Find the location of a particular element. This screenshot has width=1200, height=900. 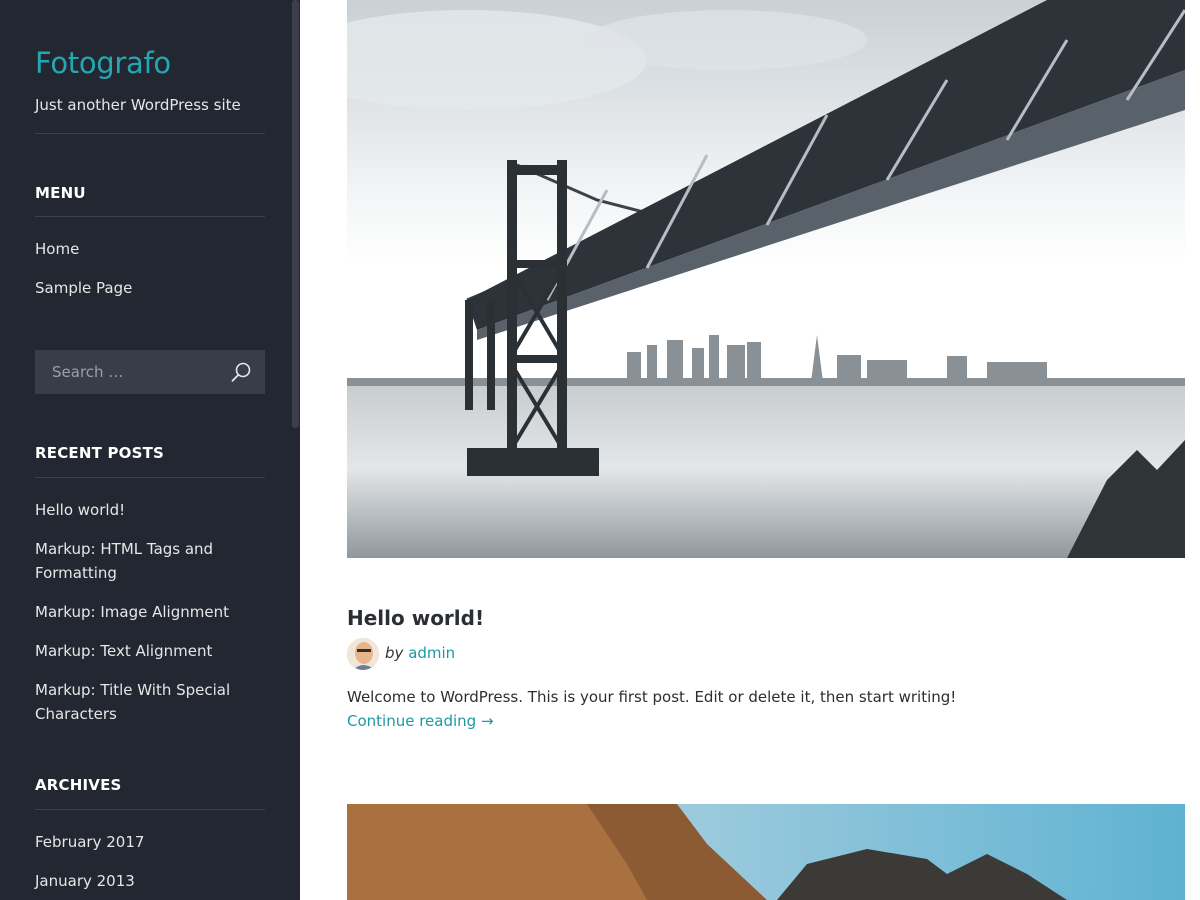

coast-photo is located at coordinates (766, 852).